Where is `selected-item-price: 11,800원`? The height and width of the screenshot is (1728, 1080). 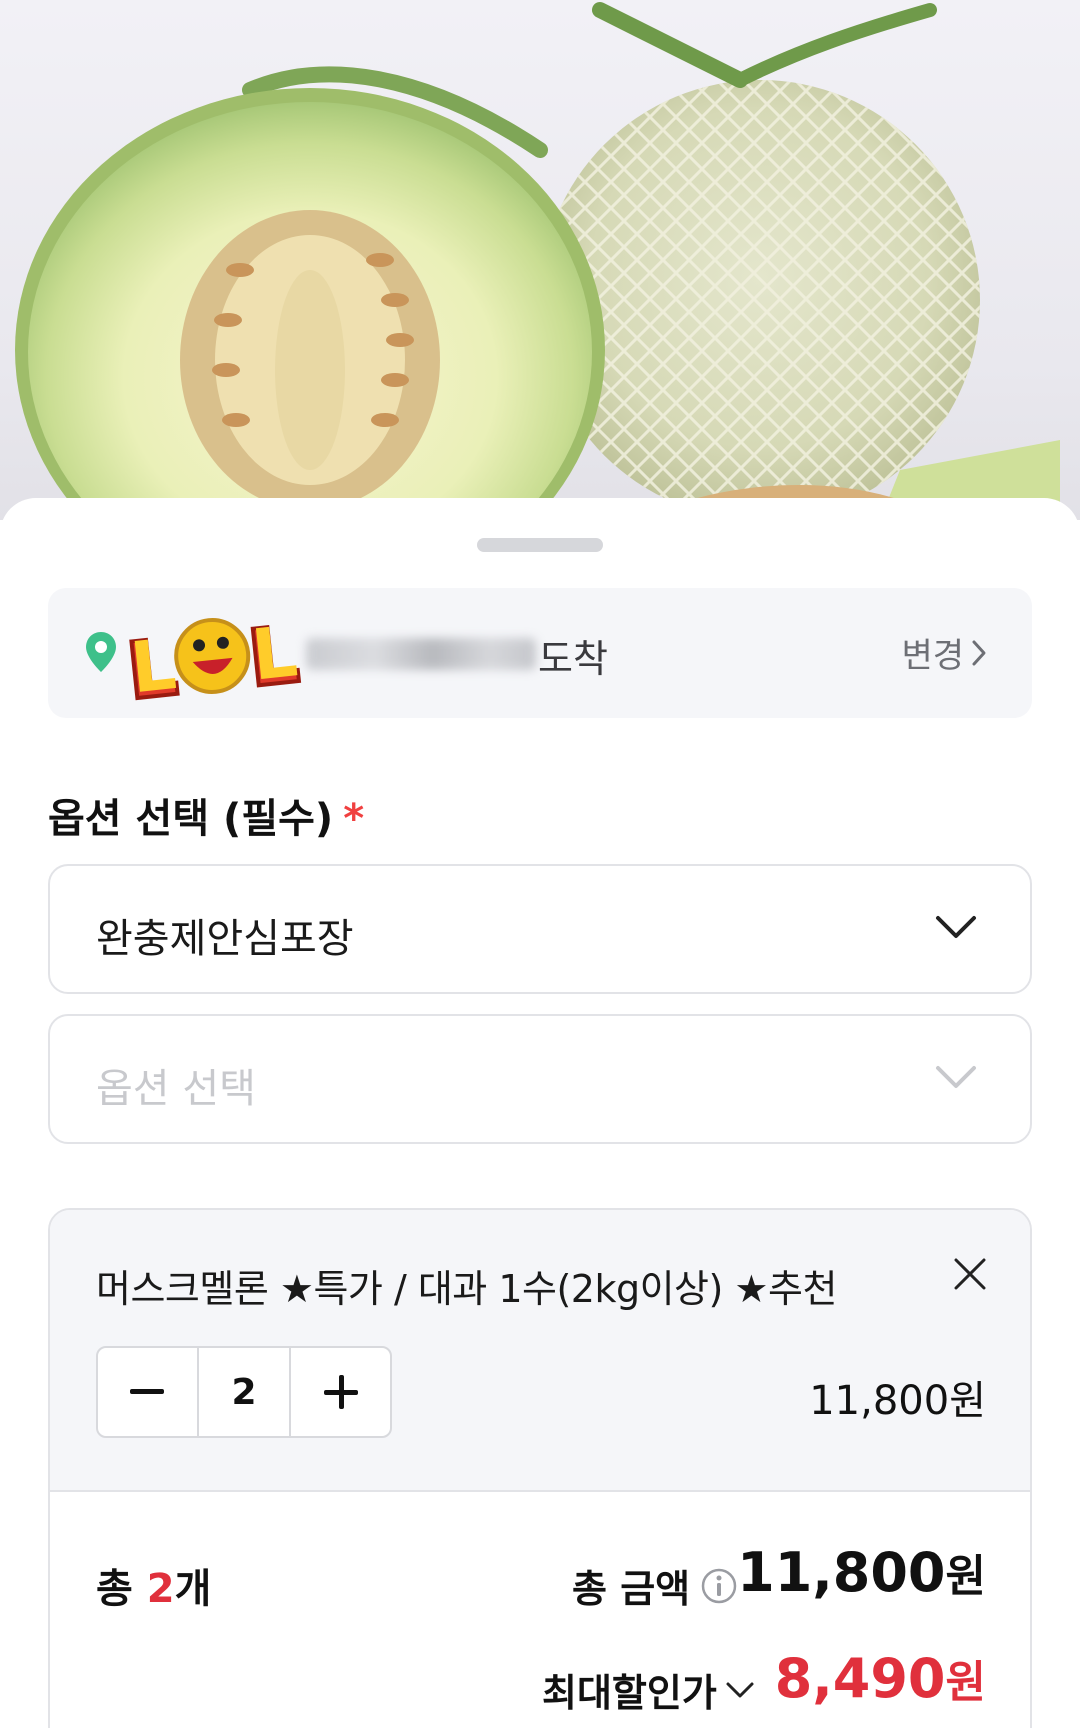
selected-item-price: 11,800원 is located at coordinates (897, 1401).